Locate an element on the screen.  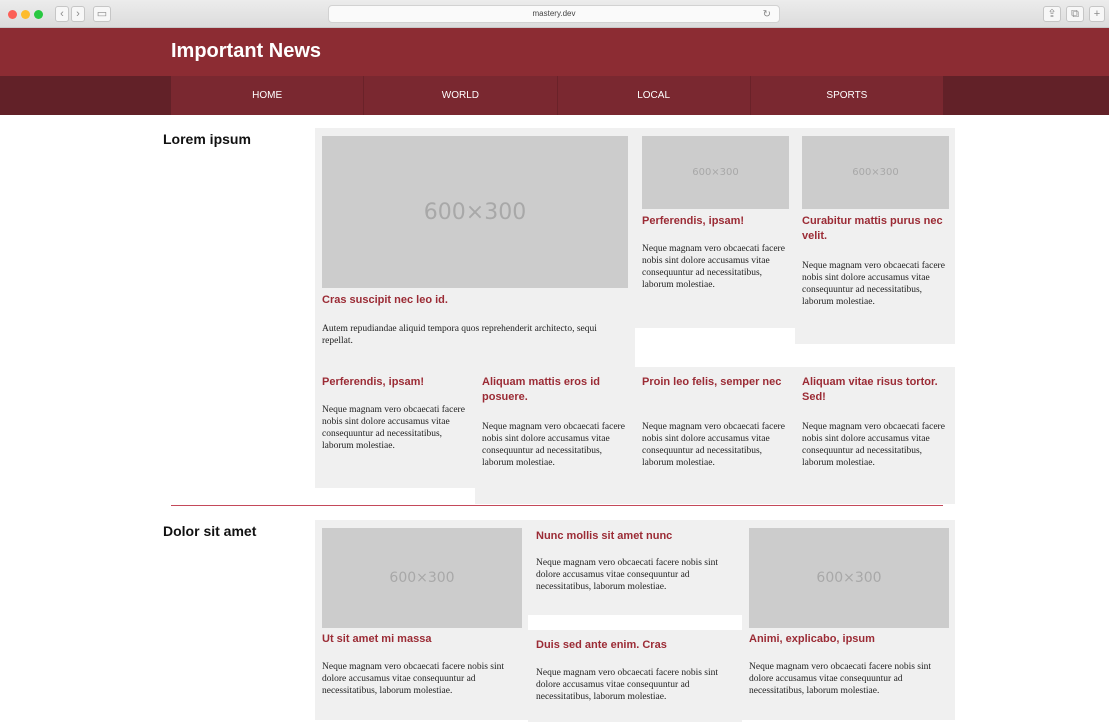
url-text: mastery.dev is located at coordinates (554, 13).